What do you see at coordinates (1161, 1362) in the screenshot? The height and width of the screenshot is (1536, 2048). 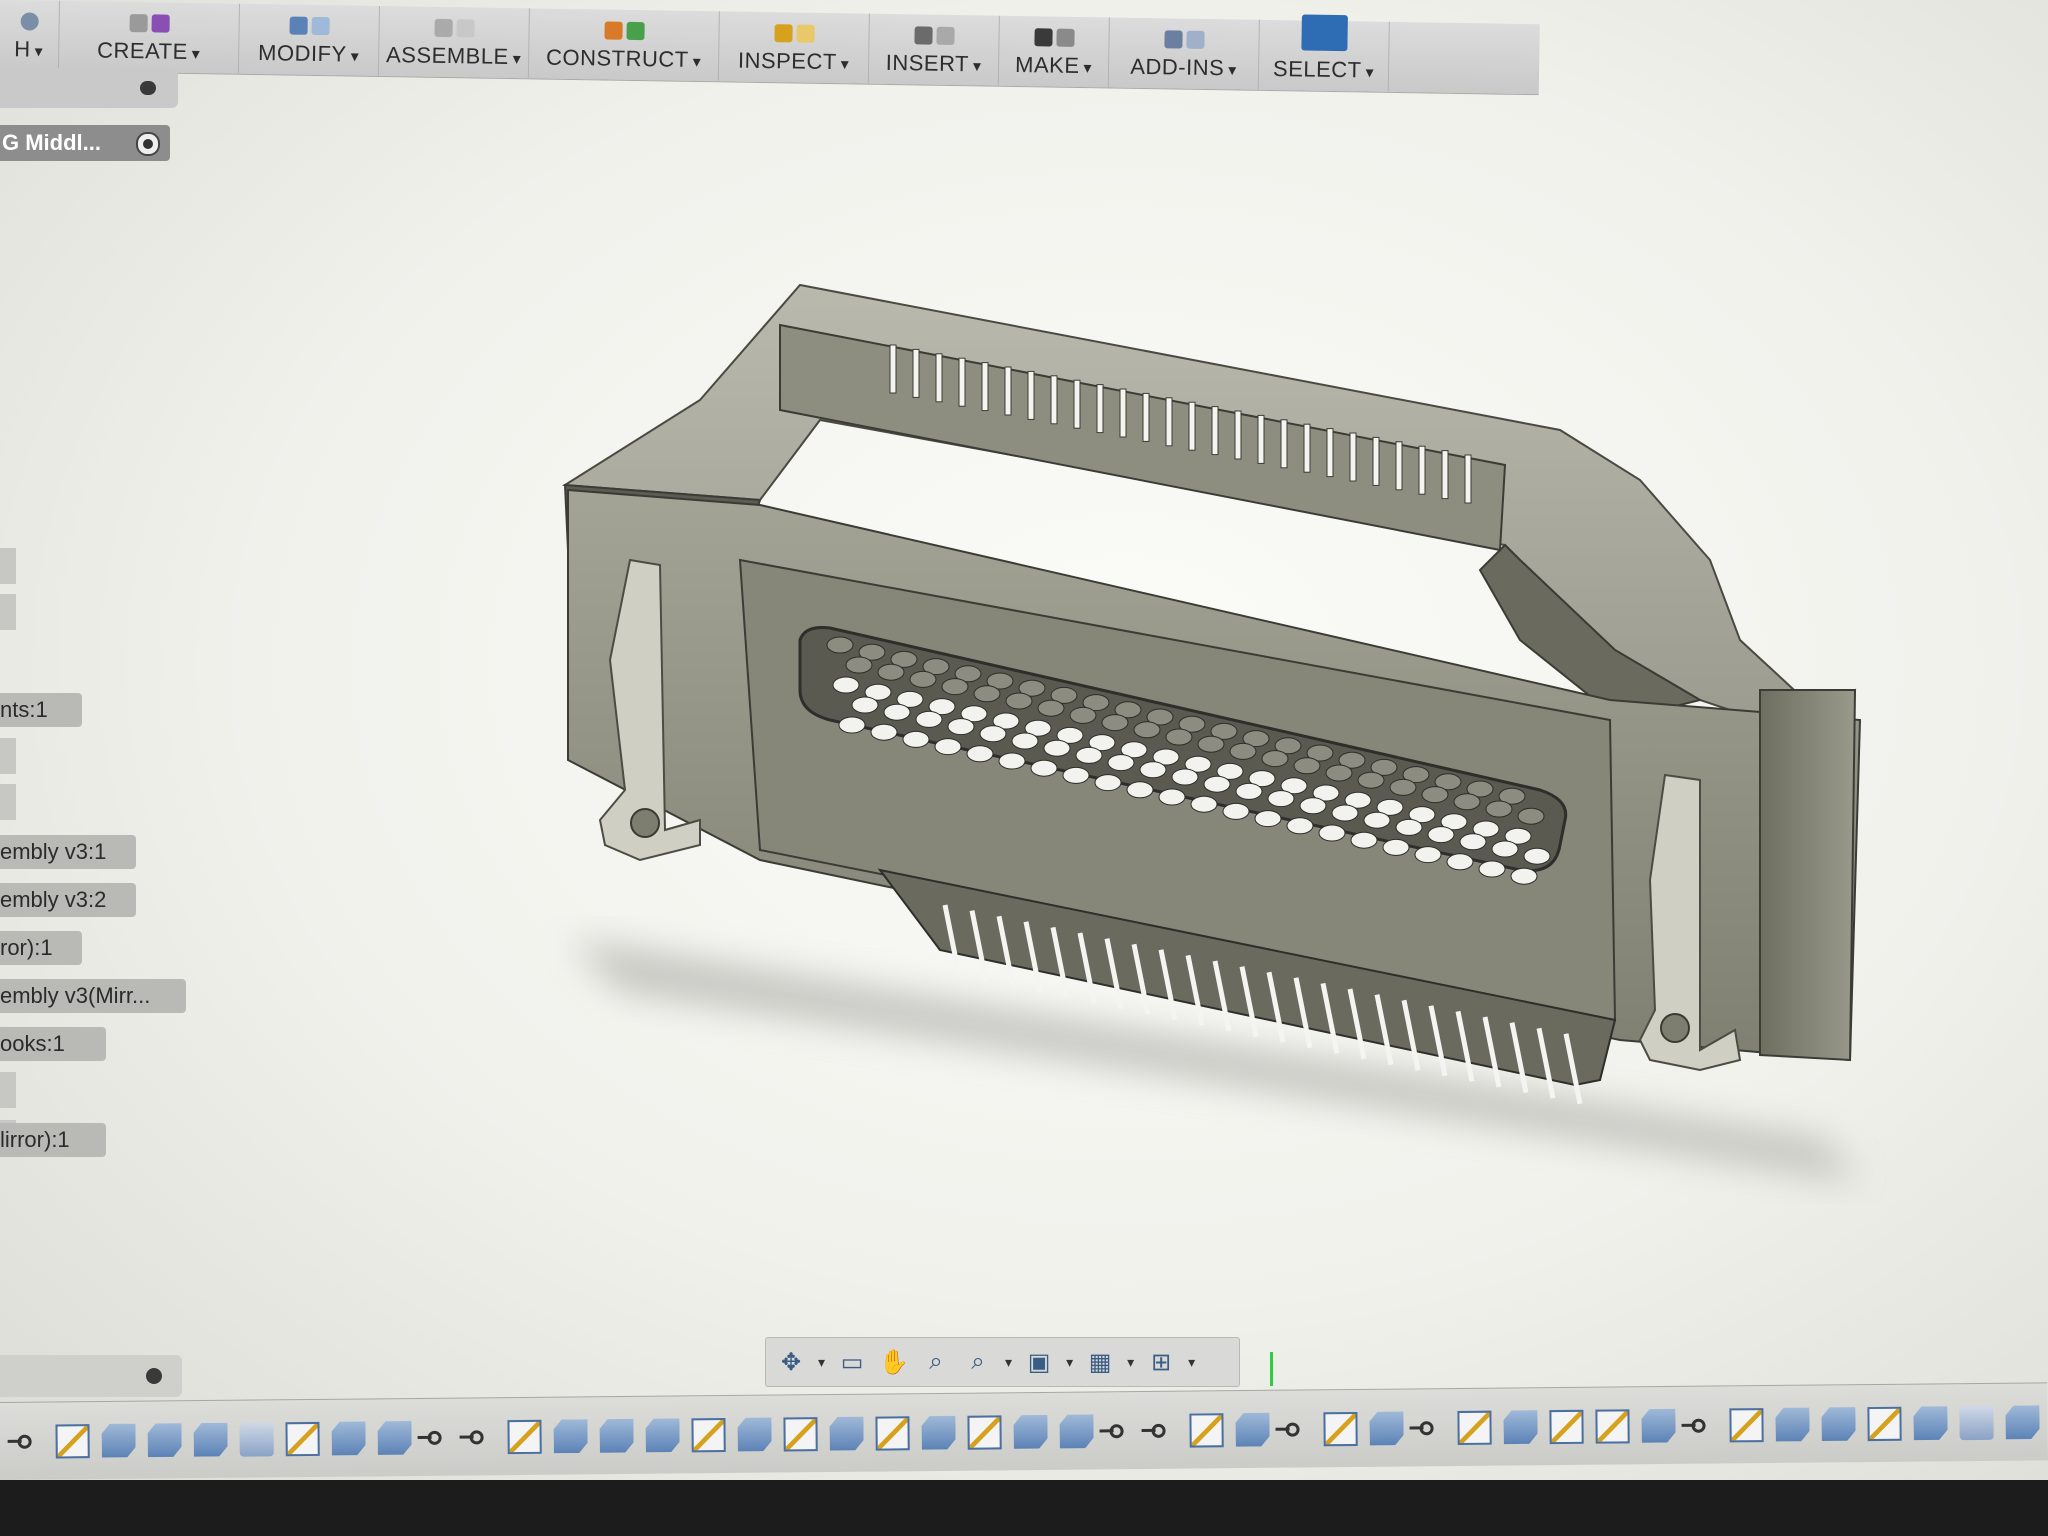 I see `viewports-icon: ⊞` at bounding box center [1161, 1362].